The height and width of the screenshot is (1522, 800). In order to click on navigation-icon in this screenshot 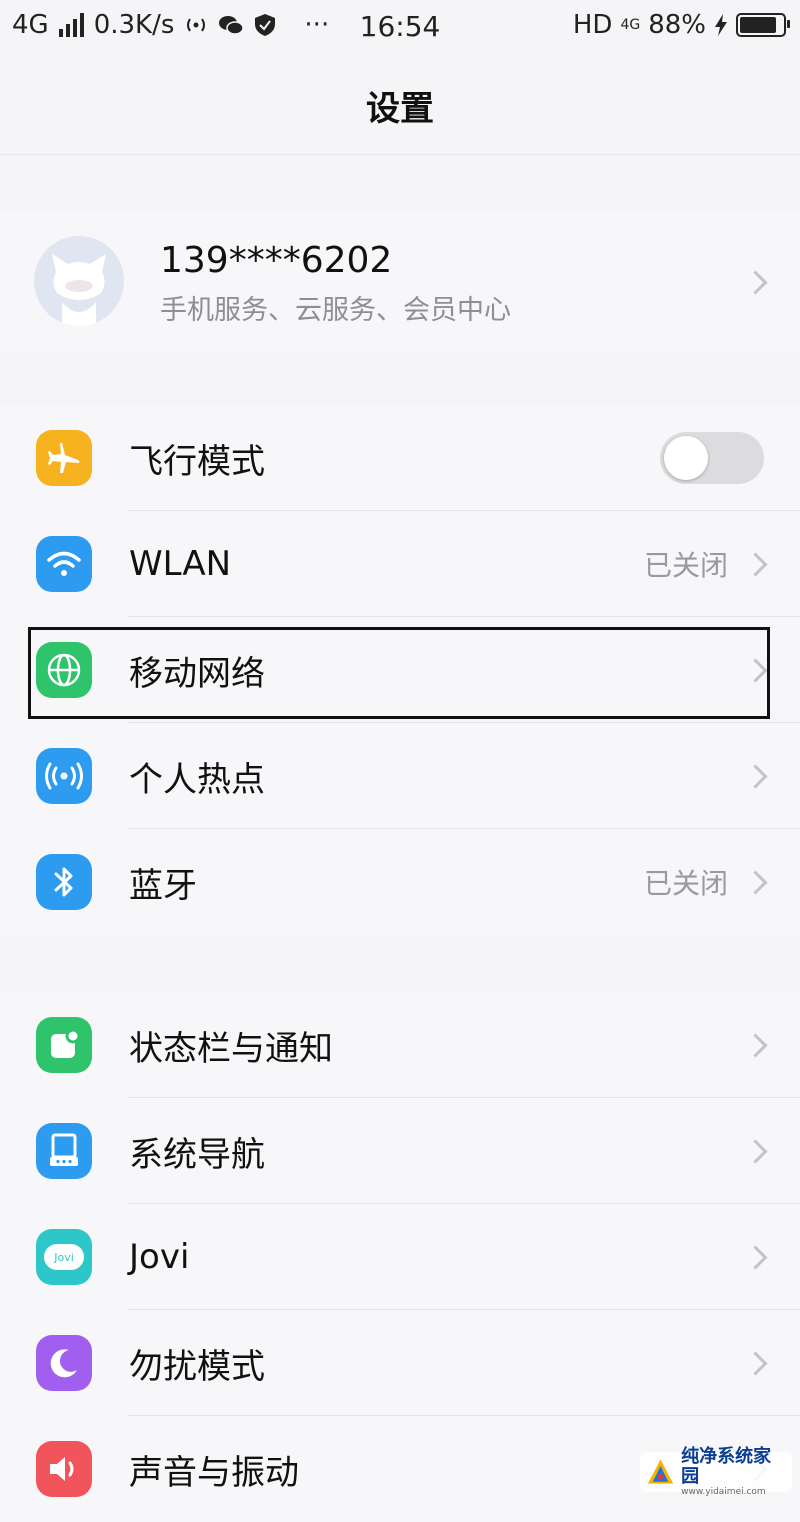, I will do `click(64, 1151)`.